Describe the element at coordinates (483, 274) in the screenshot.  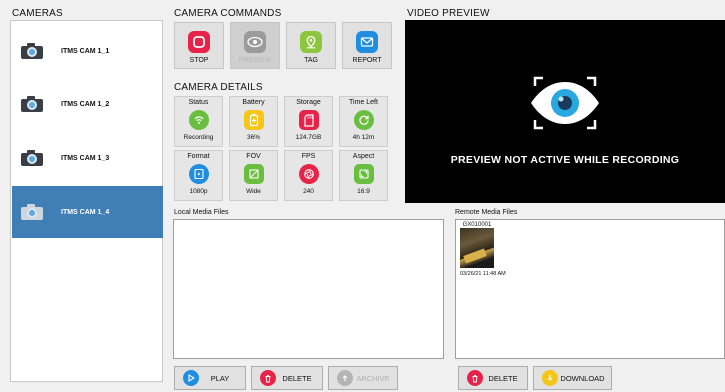
I see `remote-file-date: 03/26/21 11:48 AM` at that location.